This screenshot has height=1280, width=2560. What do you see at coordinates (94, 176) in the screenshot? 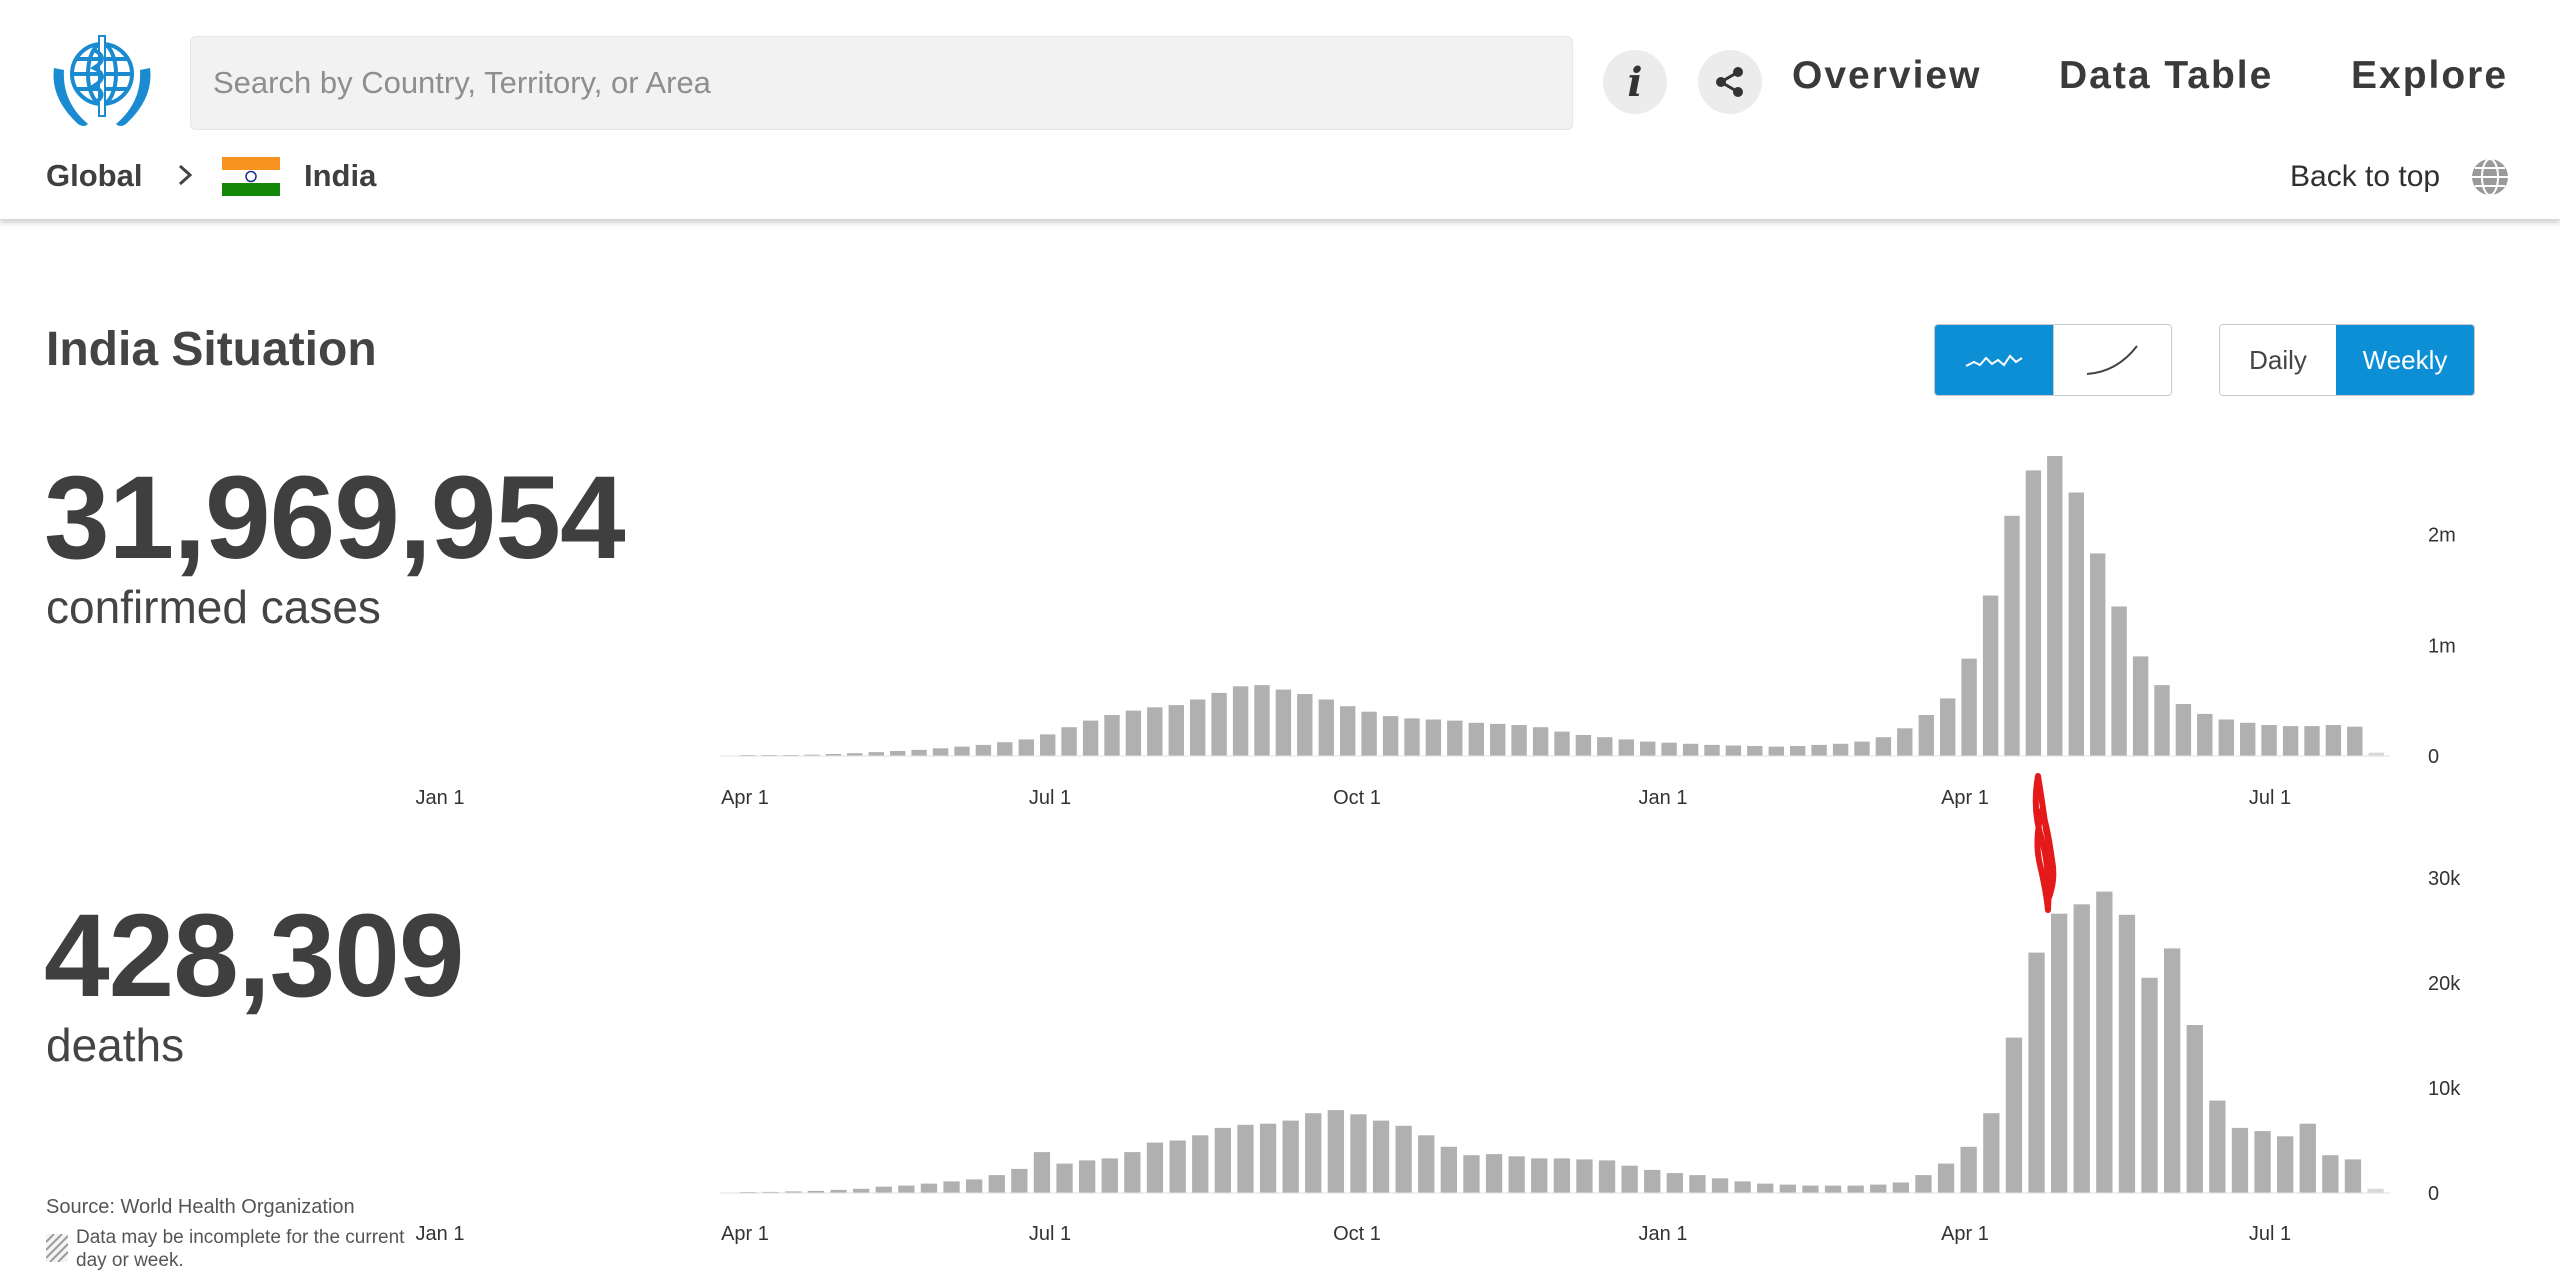
I see `breadcrumb-global: Global` at bounding box center [94, 176].